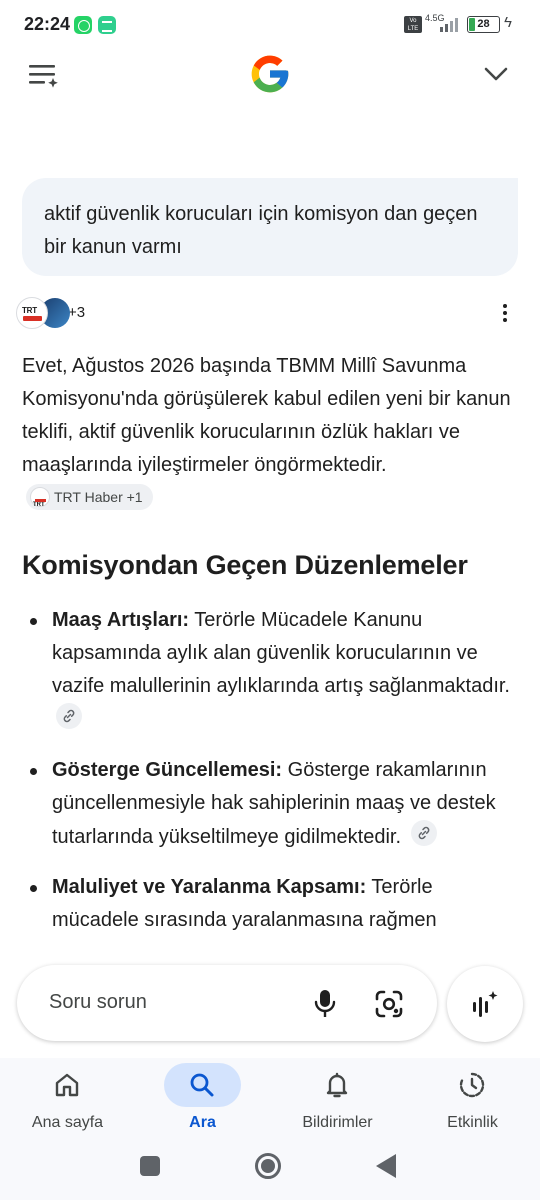 This screenshot has height=1200, width=540. Describe the element at coordinates (167, 770) in the screenshot. I see `bullet-title: Gösterge Güncellemesi:` at that location.